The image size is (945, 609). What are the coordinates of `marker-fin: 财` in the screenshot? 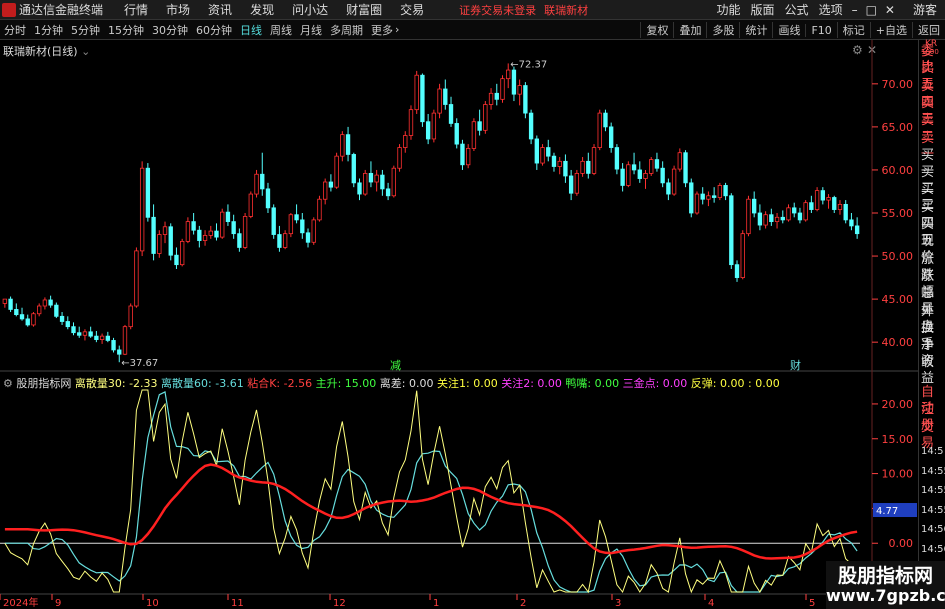 It's located at (795, 365).